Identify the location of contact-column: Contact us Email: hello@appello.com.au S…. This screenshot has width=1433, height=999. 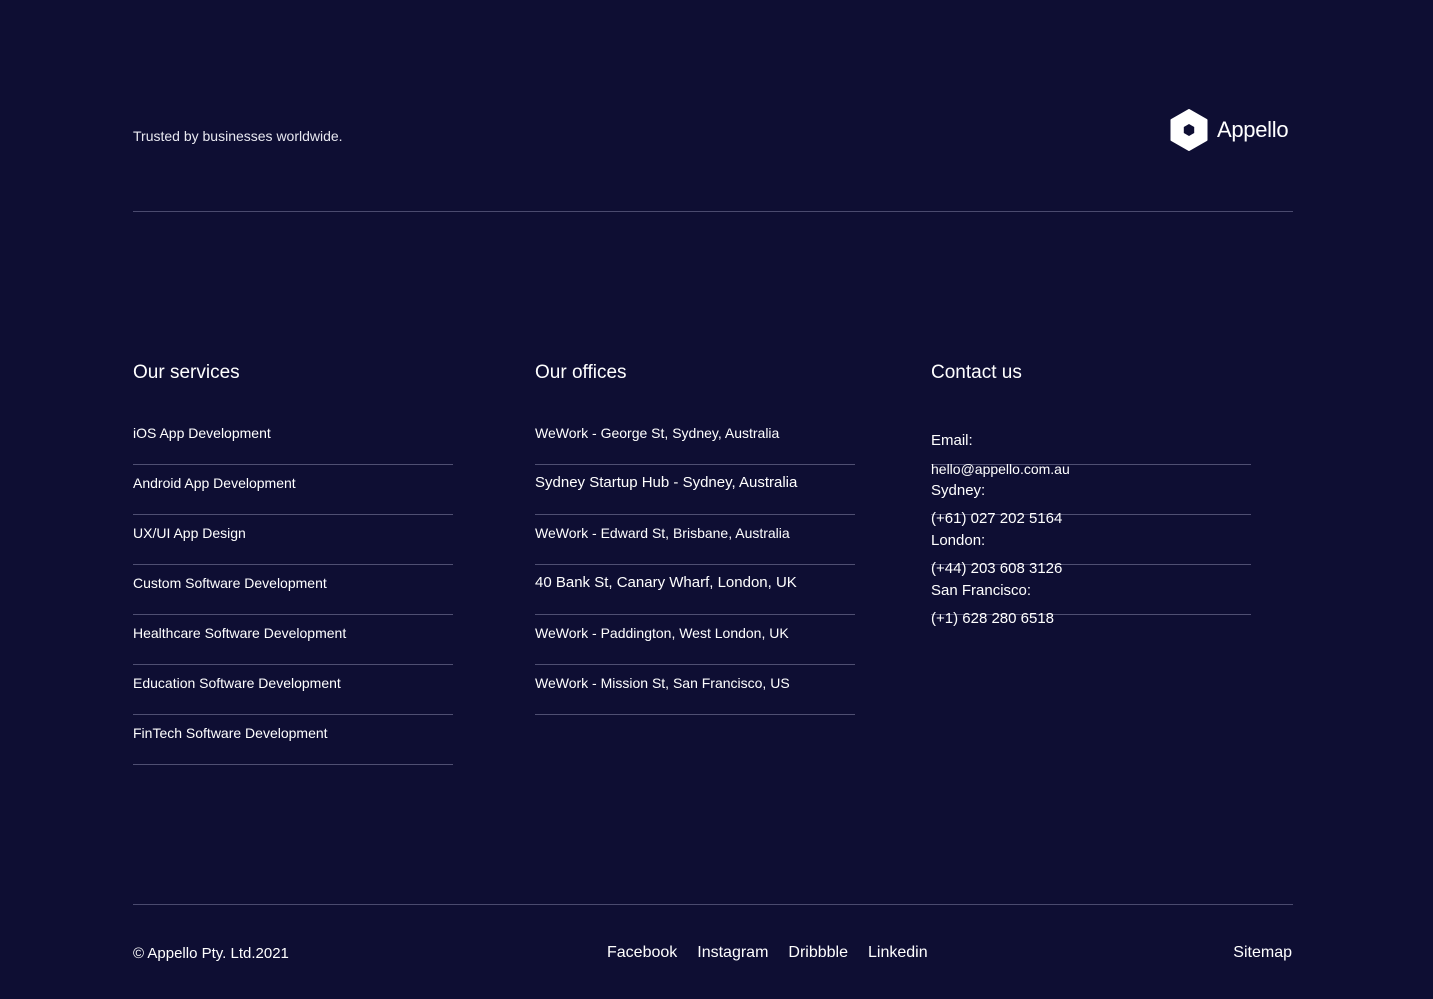
(1091, 494).